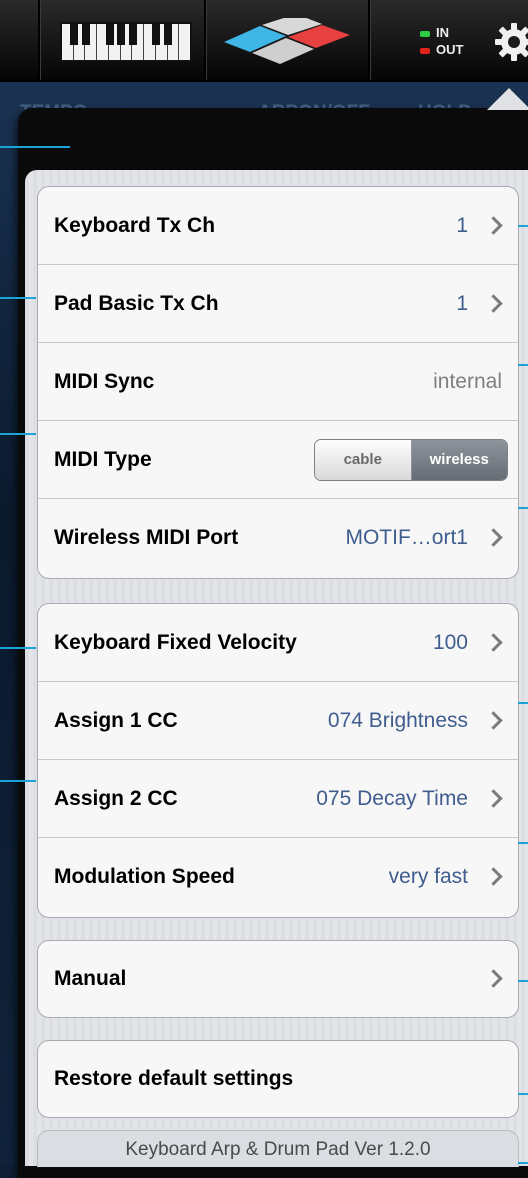 This screenshot has height=1178, width=528. What do you see at coordinates (278, 303) in the screenshot?
I see `pad-basic-tx-ch-row: Pad Basic Tx Ch 1` at bounding box center [278, 303].